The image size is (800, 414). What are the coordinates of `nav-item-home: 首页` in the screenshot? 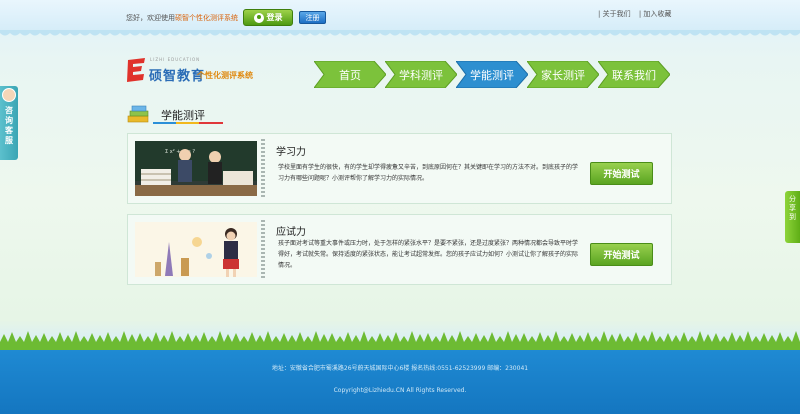 It's located at (350, 74).